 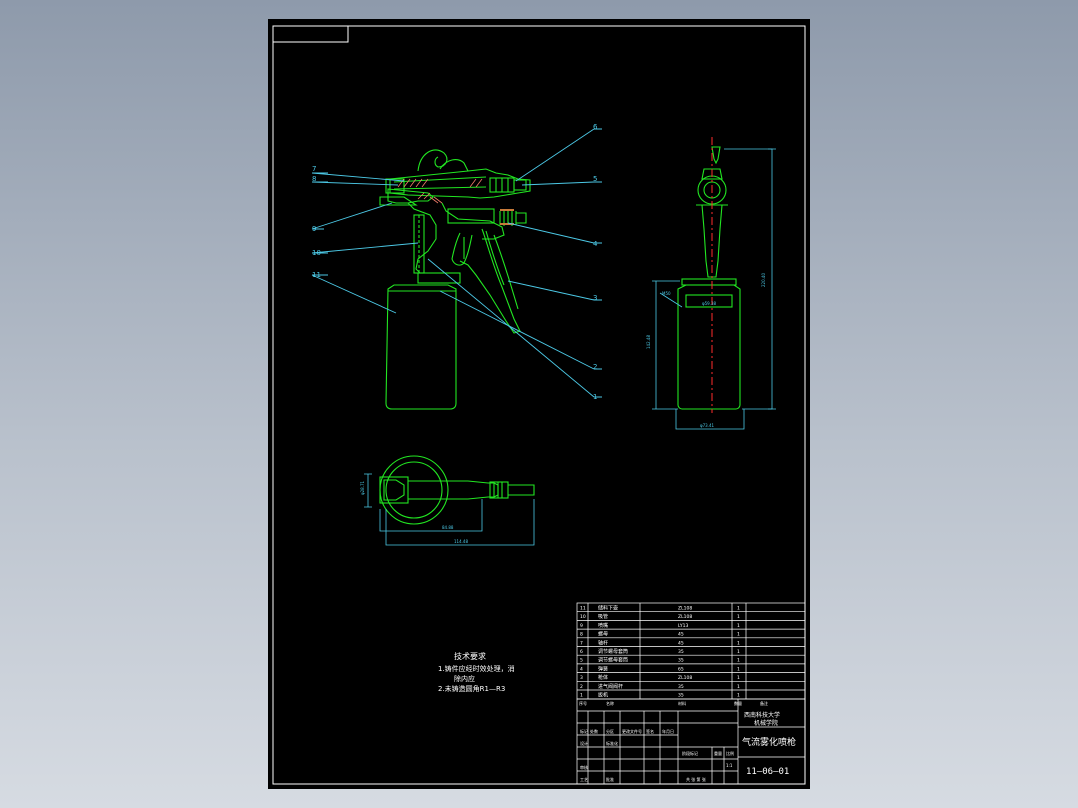 I want to click on bom-row-no: 7, so click(x=581, y=643).